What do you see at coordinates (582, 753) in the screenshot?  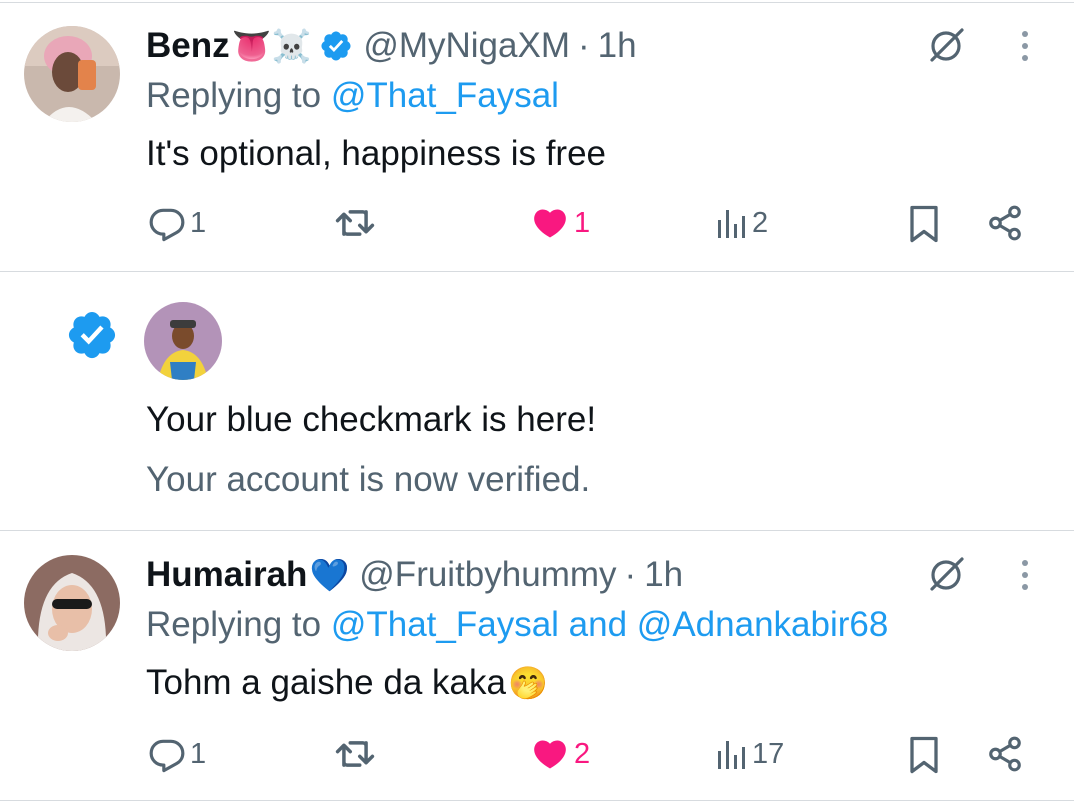 I see `like-count: 2` at bounding box center [582, 753].